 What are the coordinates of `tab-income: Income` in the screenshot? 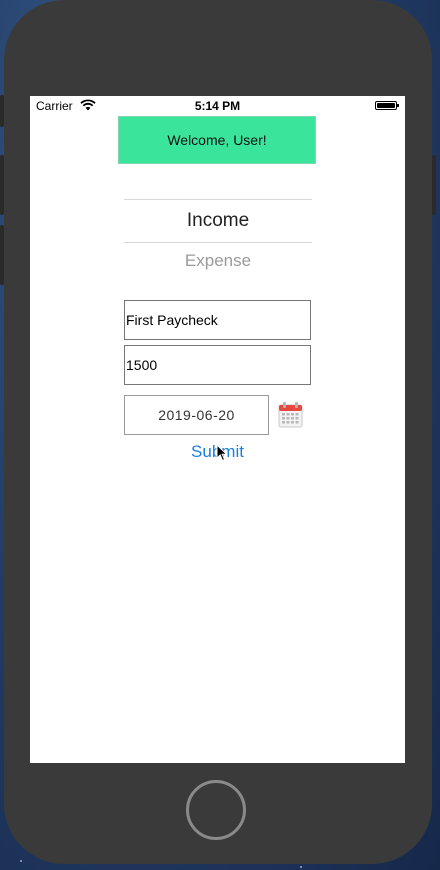 It's located at (218, 221).